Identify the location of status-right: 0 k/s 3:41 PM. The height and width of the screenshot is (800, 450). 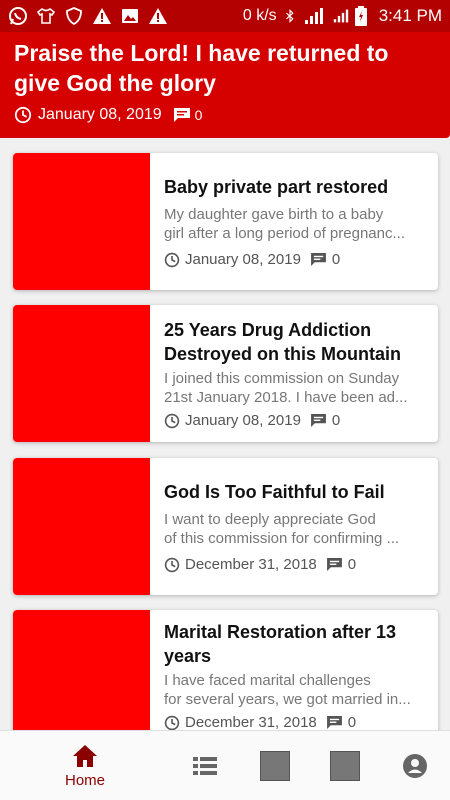
(342, 16).